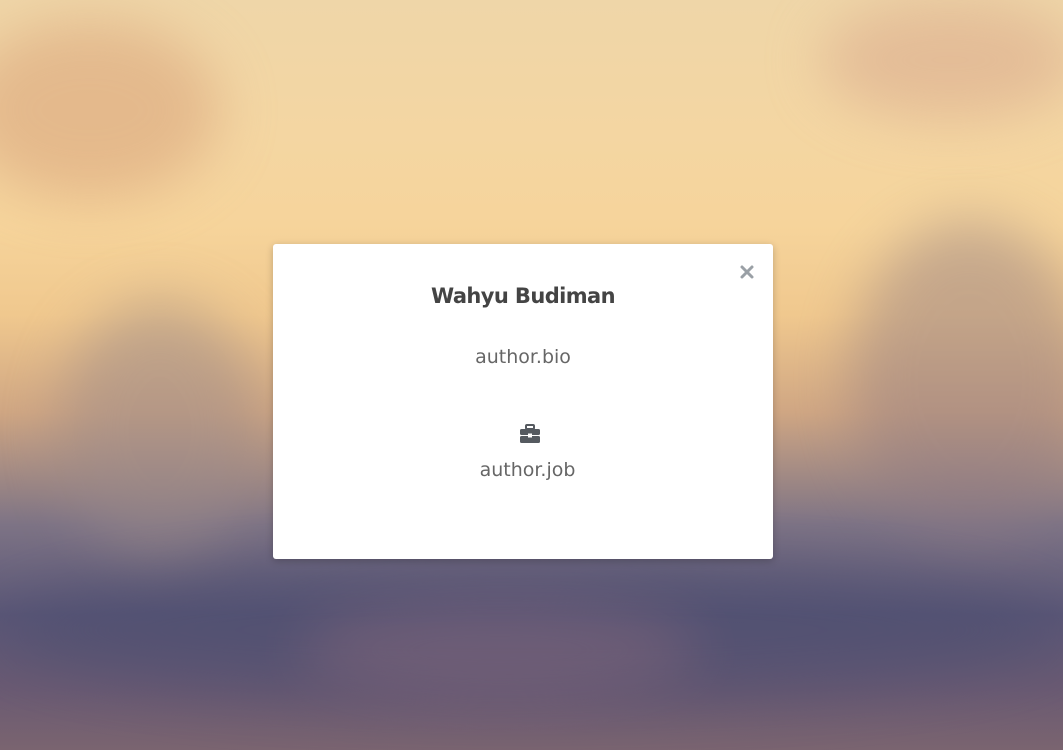  I want to click on author-bio: author.bio, so click(523, 357).